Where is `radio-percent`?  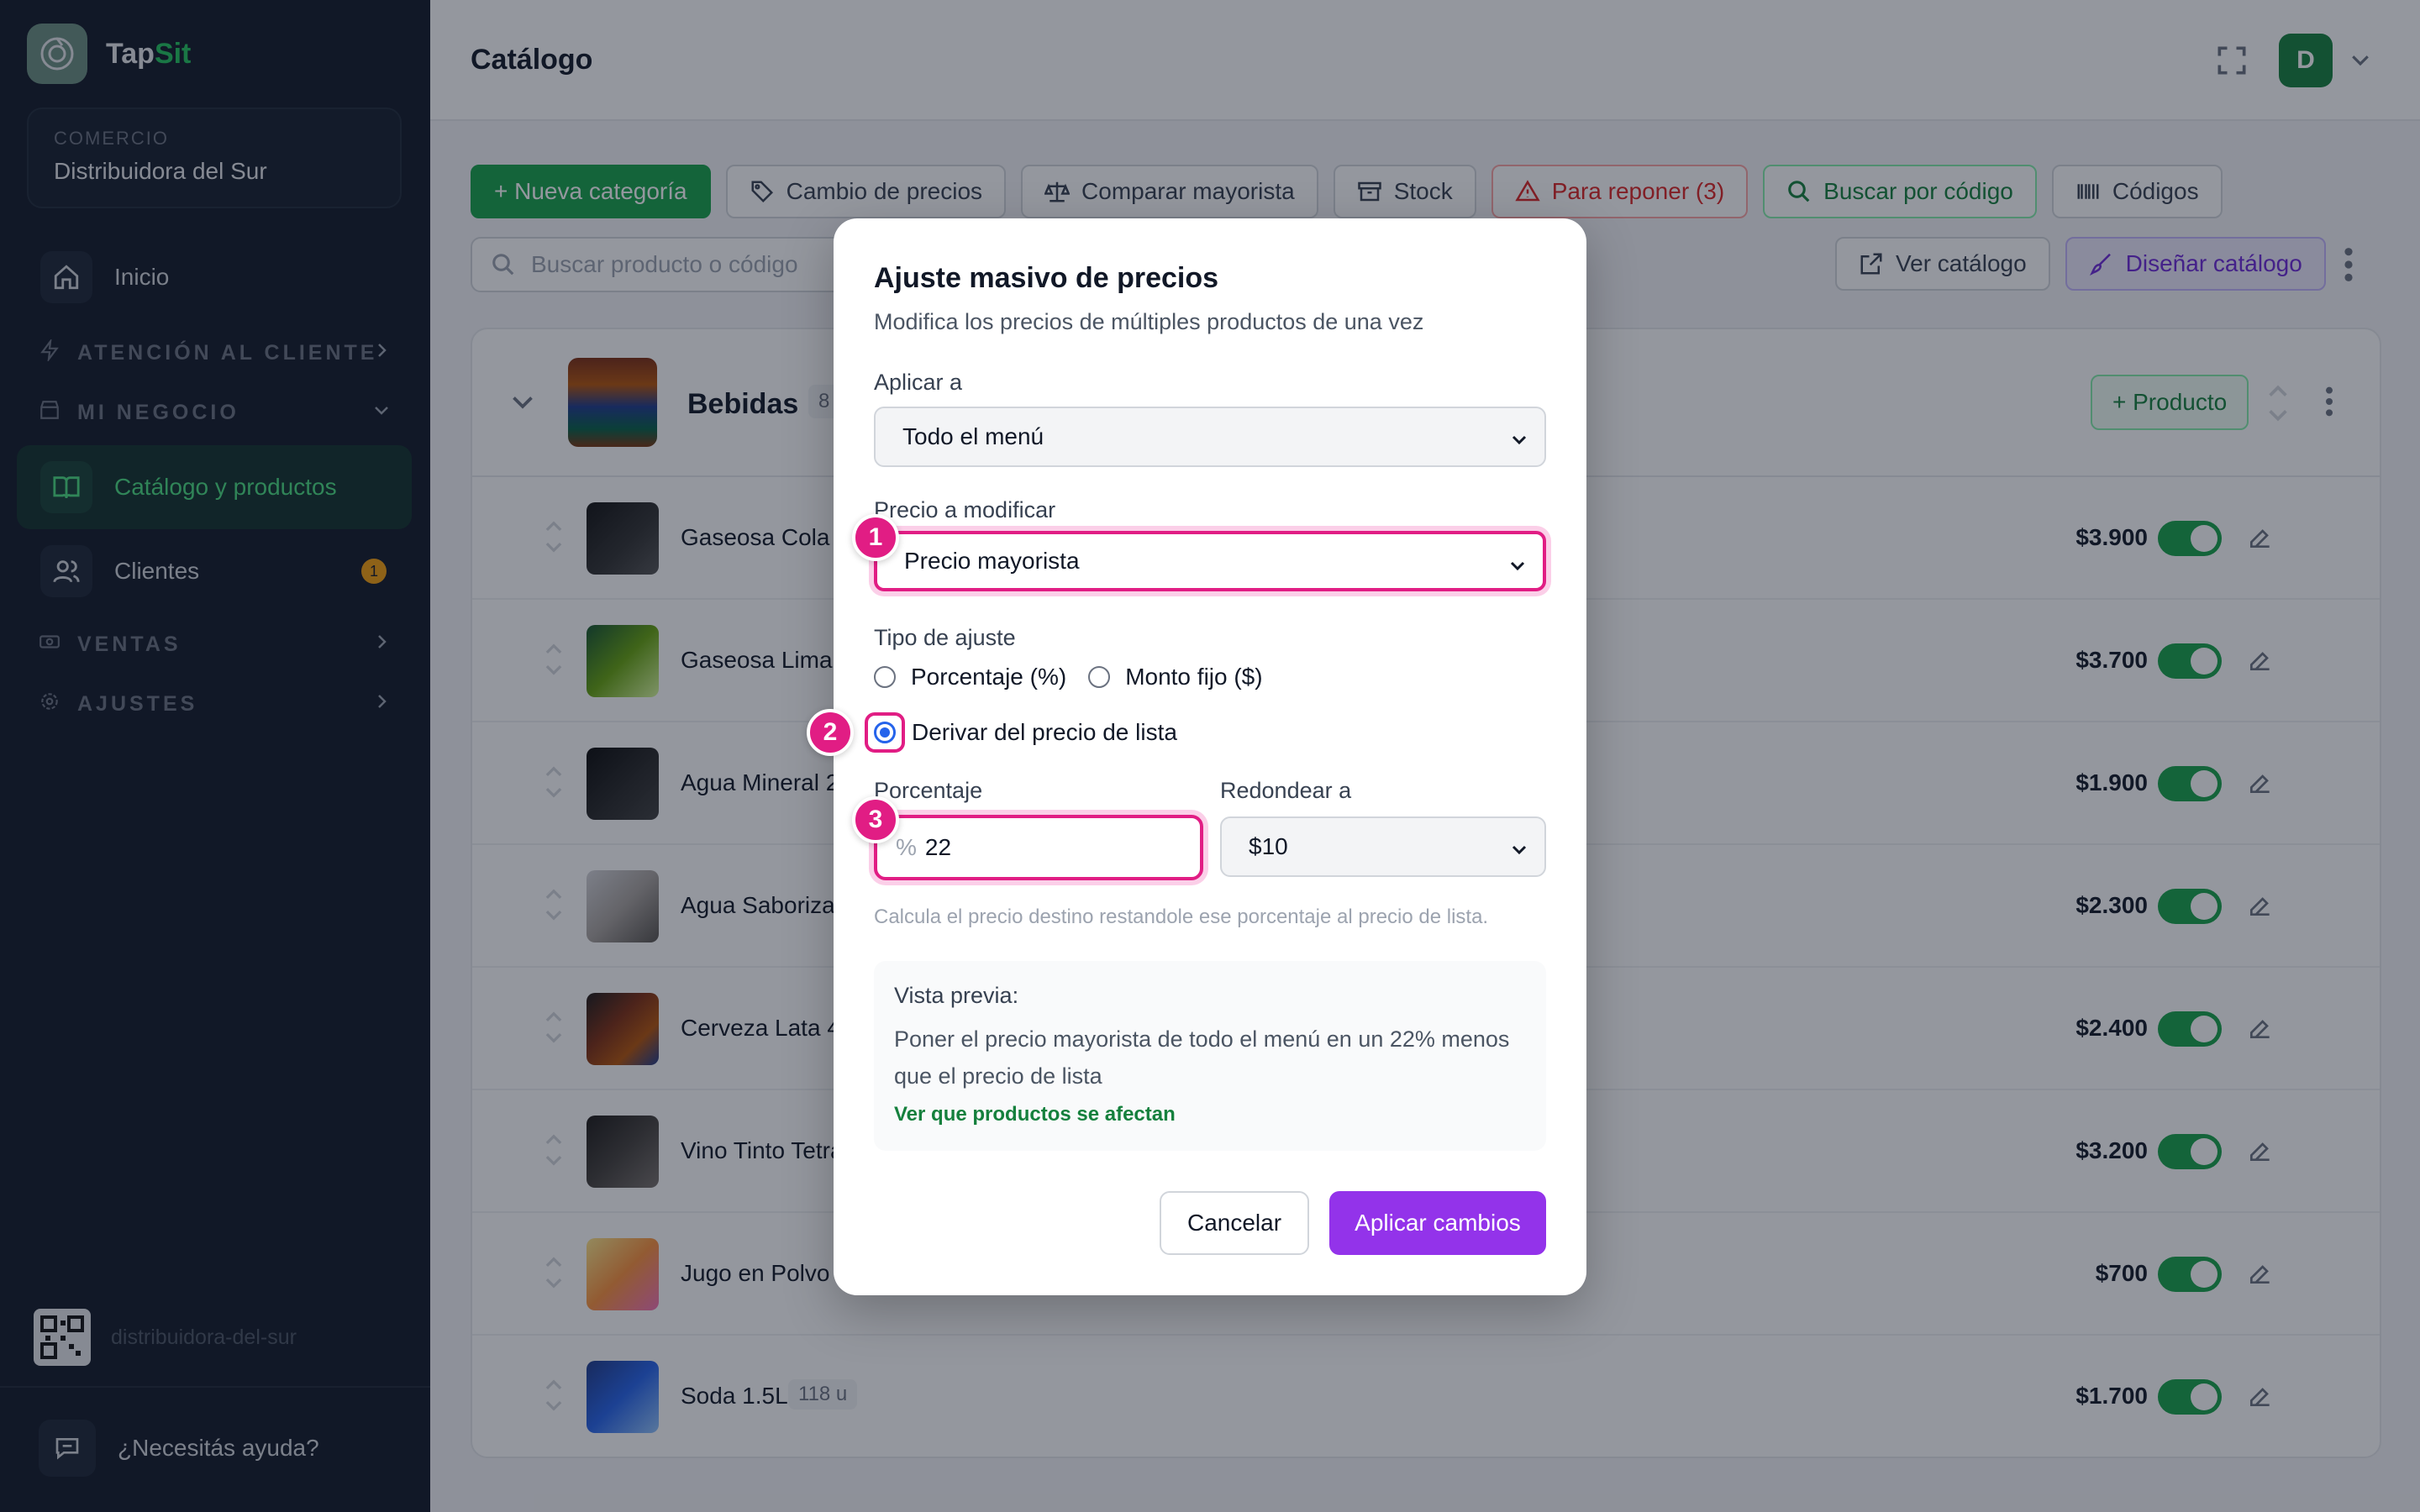 radio-percent is located at coordinates (885, 677).